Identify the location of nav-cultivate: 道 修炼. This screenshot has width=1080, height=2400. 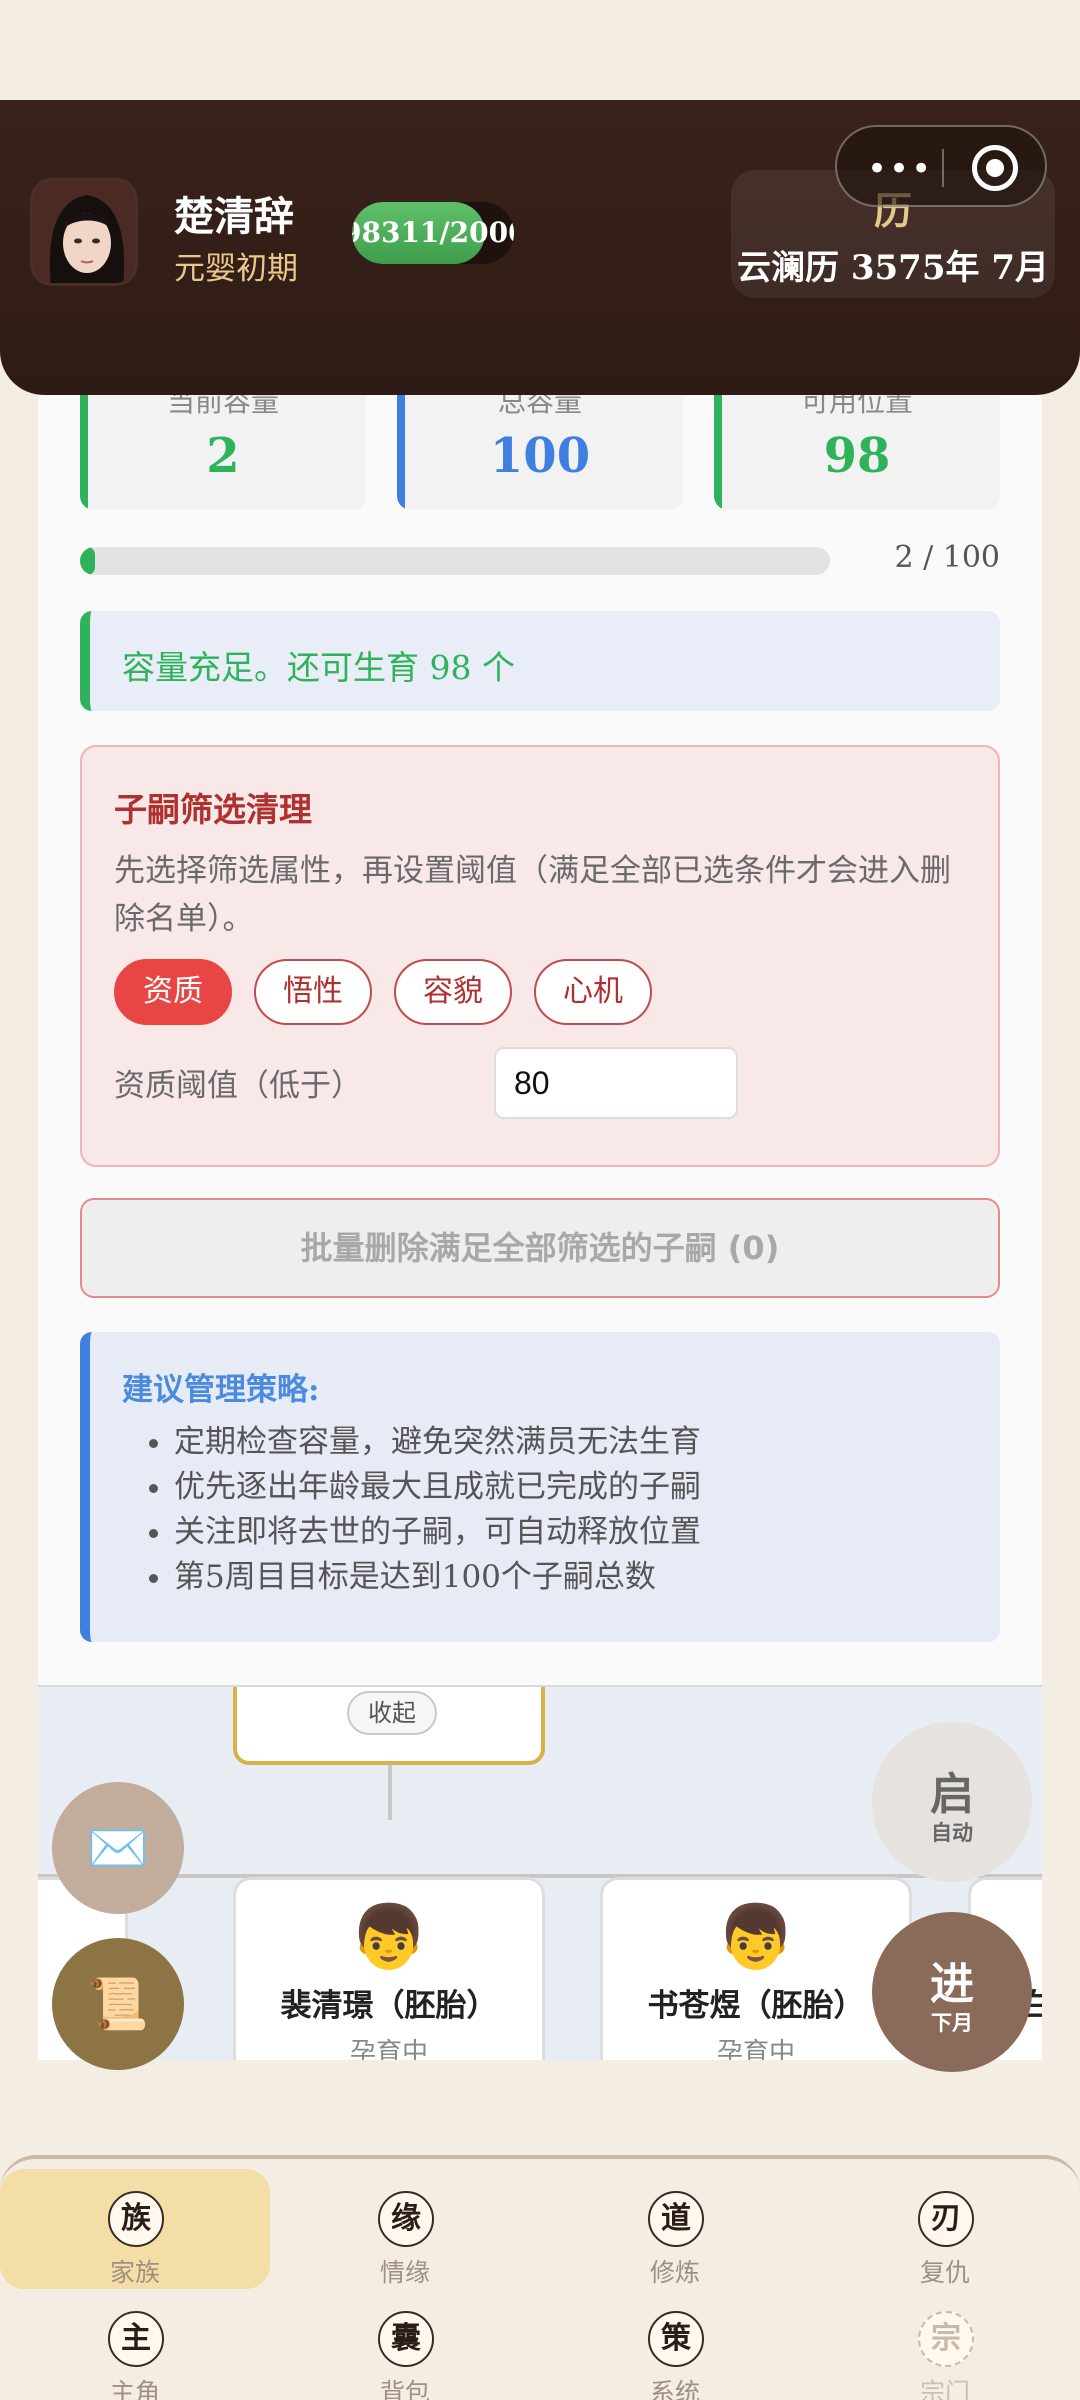
(675, 2229).